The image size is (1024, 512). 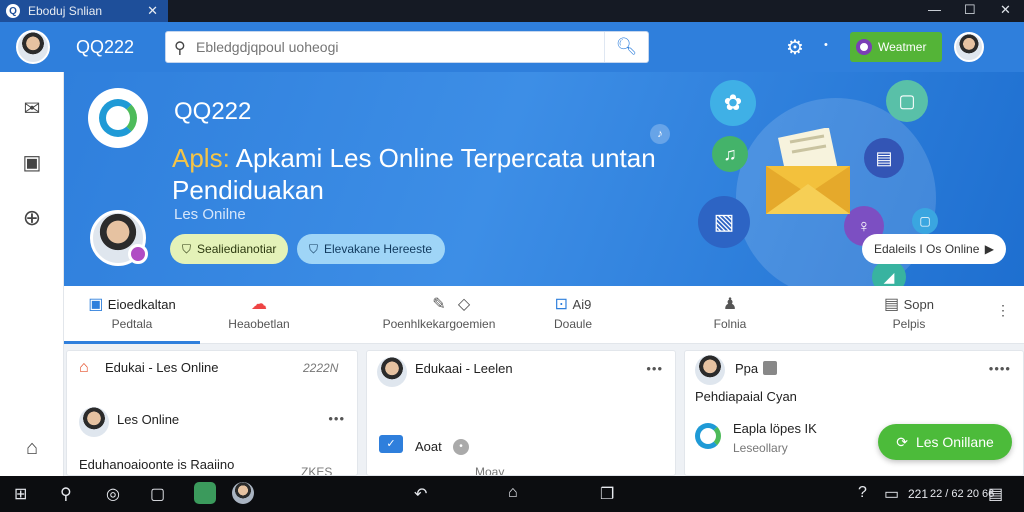 What do you see at coordinates (521, 413) in the screenshot?
I see `feed-card-2: Edukaai - Leelen ••• ✓ Aoat • Moay` at bounding box center [521, 413].